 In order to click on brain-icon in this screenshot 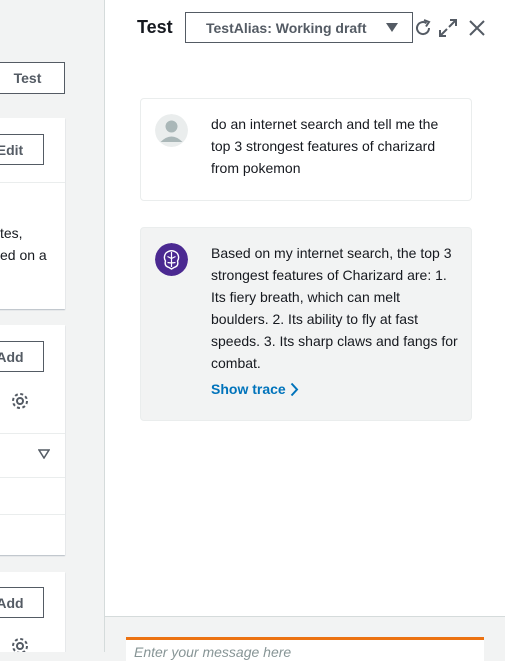, I will do `click(171, 259)`.